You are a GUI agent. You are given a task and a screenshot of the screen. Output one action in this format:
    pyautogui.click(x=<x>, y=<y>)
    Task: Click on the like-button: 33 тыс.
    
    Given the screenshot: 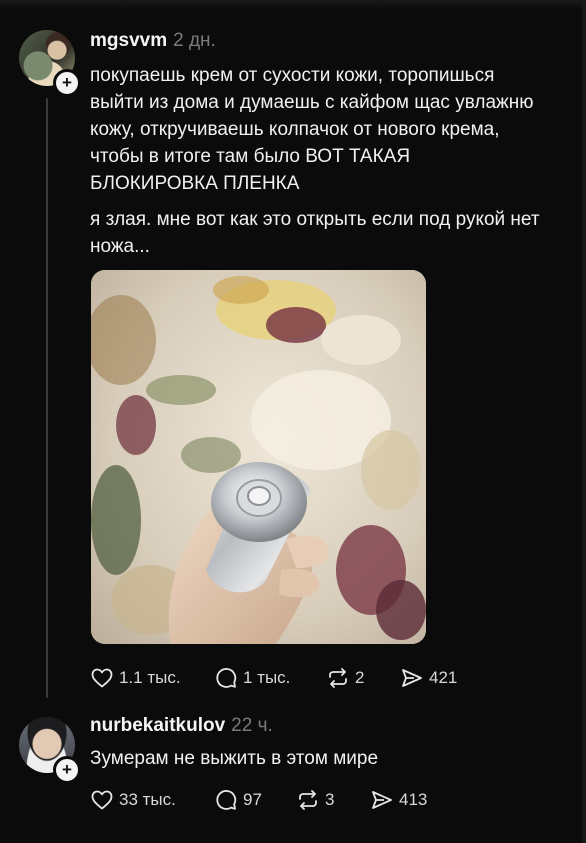 What is the action you would take?
    pyautogui.click(x=133, y=800)
    